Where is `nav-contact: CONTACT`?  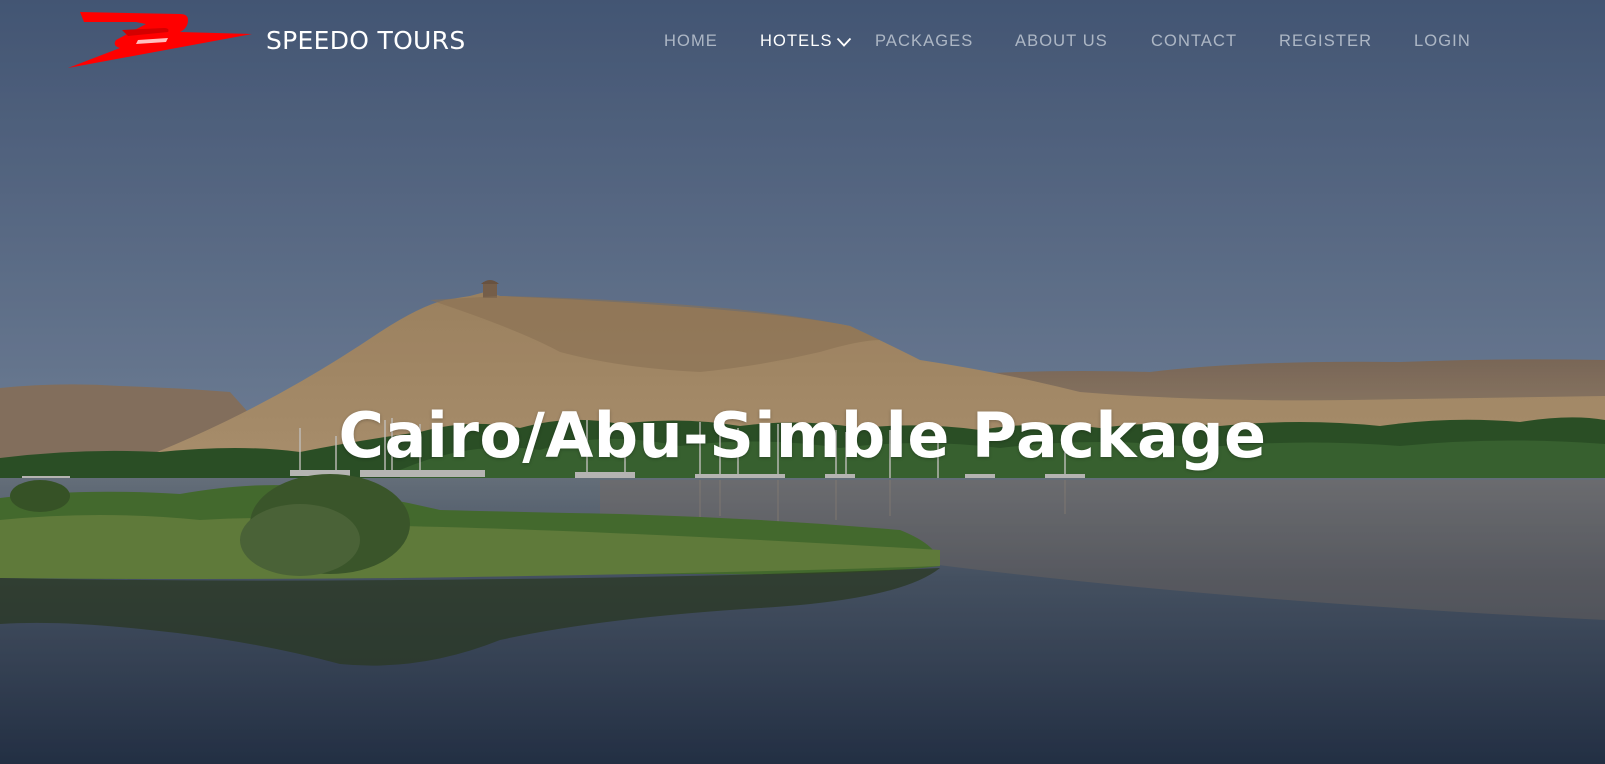 nav-contact: CONTACT is located at coordinates (1194, 41).